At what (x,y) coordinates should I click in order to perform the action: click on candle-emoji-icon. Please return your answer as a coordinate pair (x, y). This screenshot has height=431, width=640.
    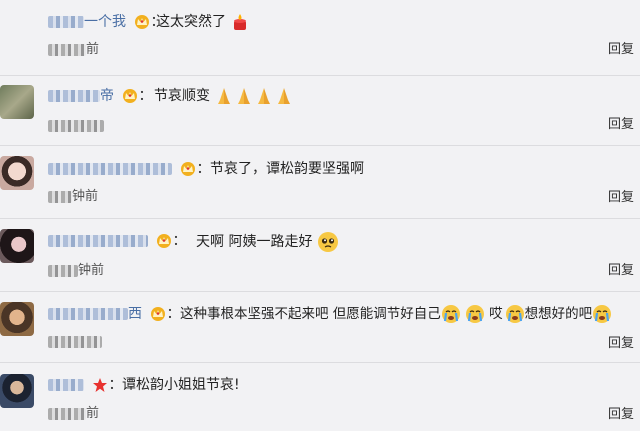
    Looking at the image, I should click on (240, 22).